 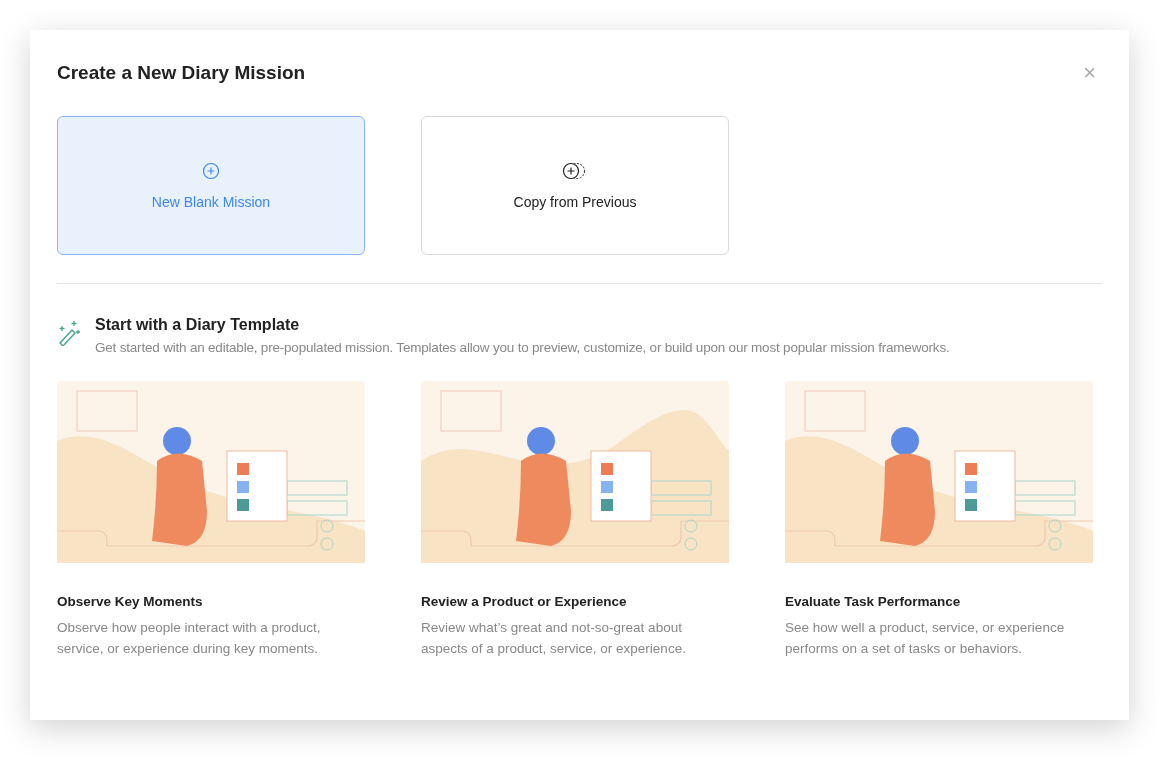 What do you see at coordinates (211, 170) in the screenshot?
I see `plus-circle-icon` at bounding box center [211, 170].